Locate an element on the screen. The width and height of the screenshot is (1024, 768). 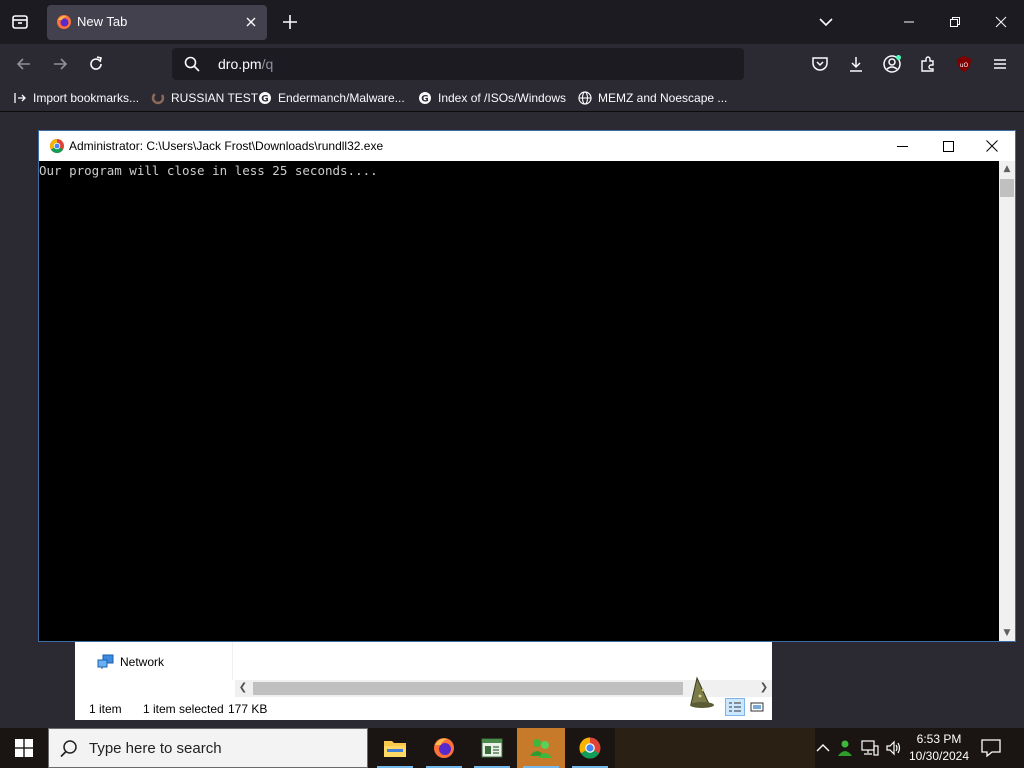
console-vertical-scrollbar: ▲ ▼ is located at coordinates (1007, 401).